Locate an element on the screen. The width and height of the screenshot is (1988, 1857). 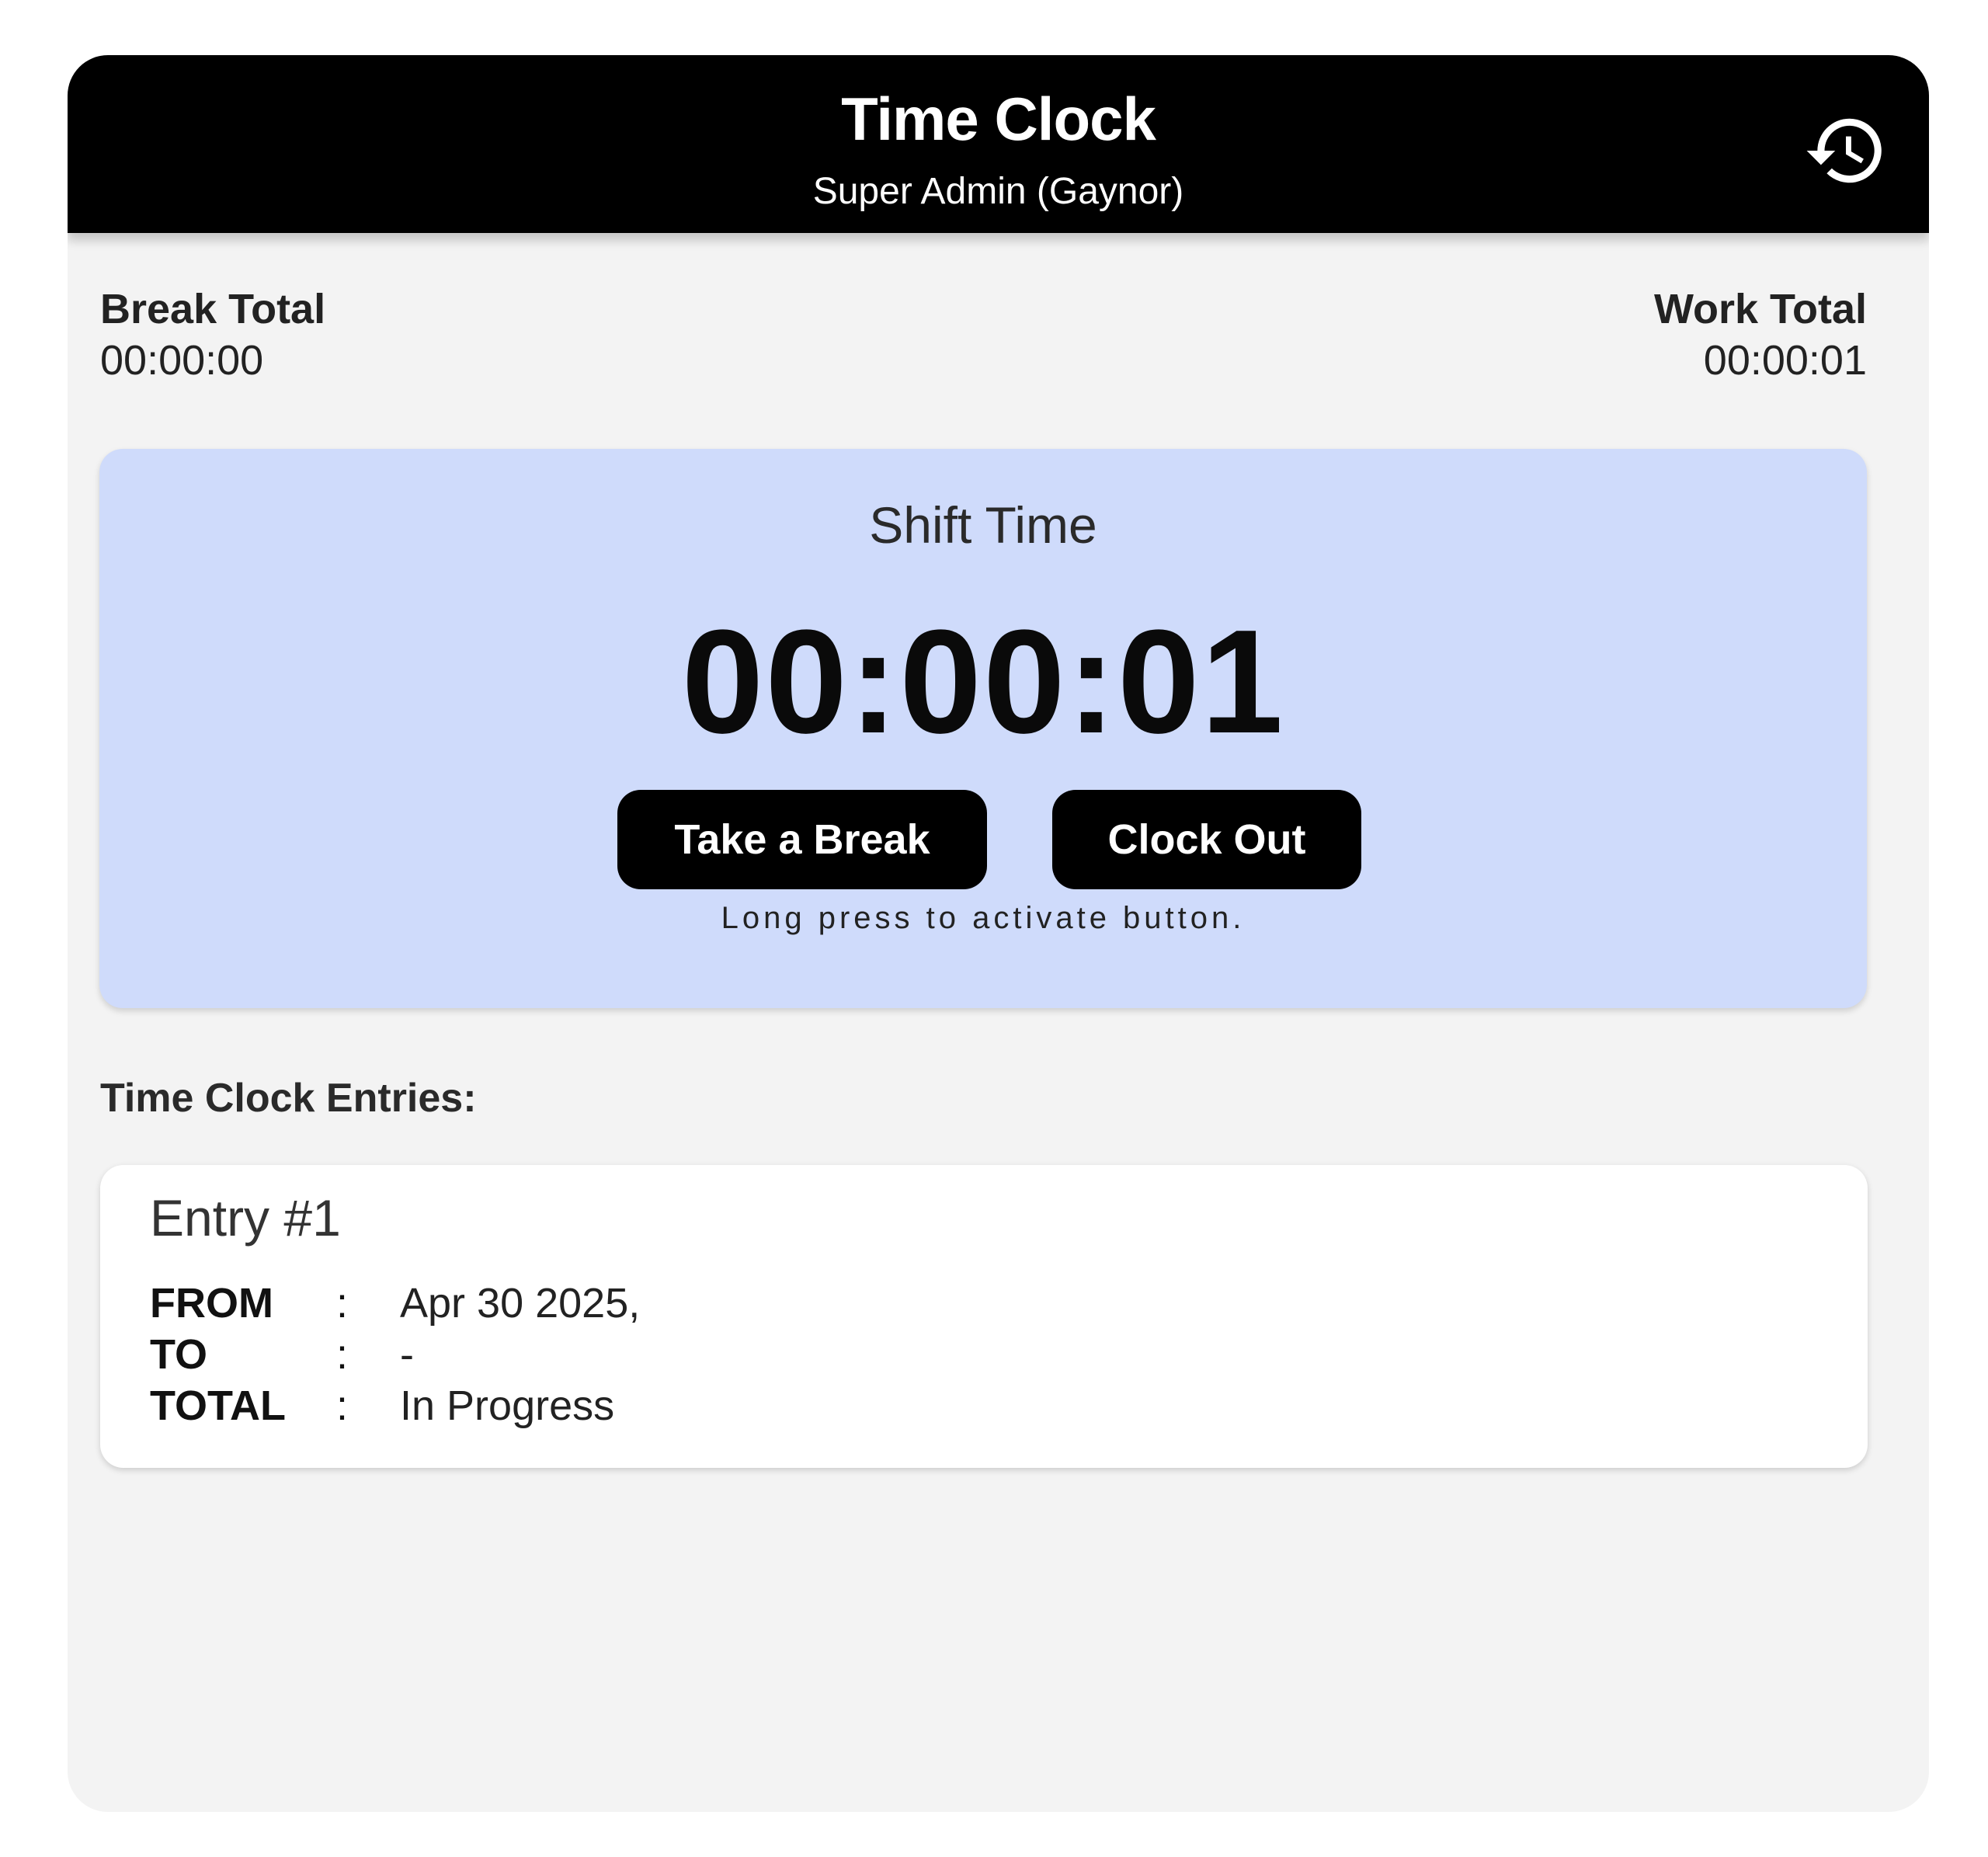
entry-row-to: TO : - is located at coordinates (395, 1354).